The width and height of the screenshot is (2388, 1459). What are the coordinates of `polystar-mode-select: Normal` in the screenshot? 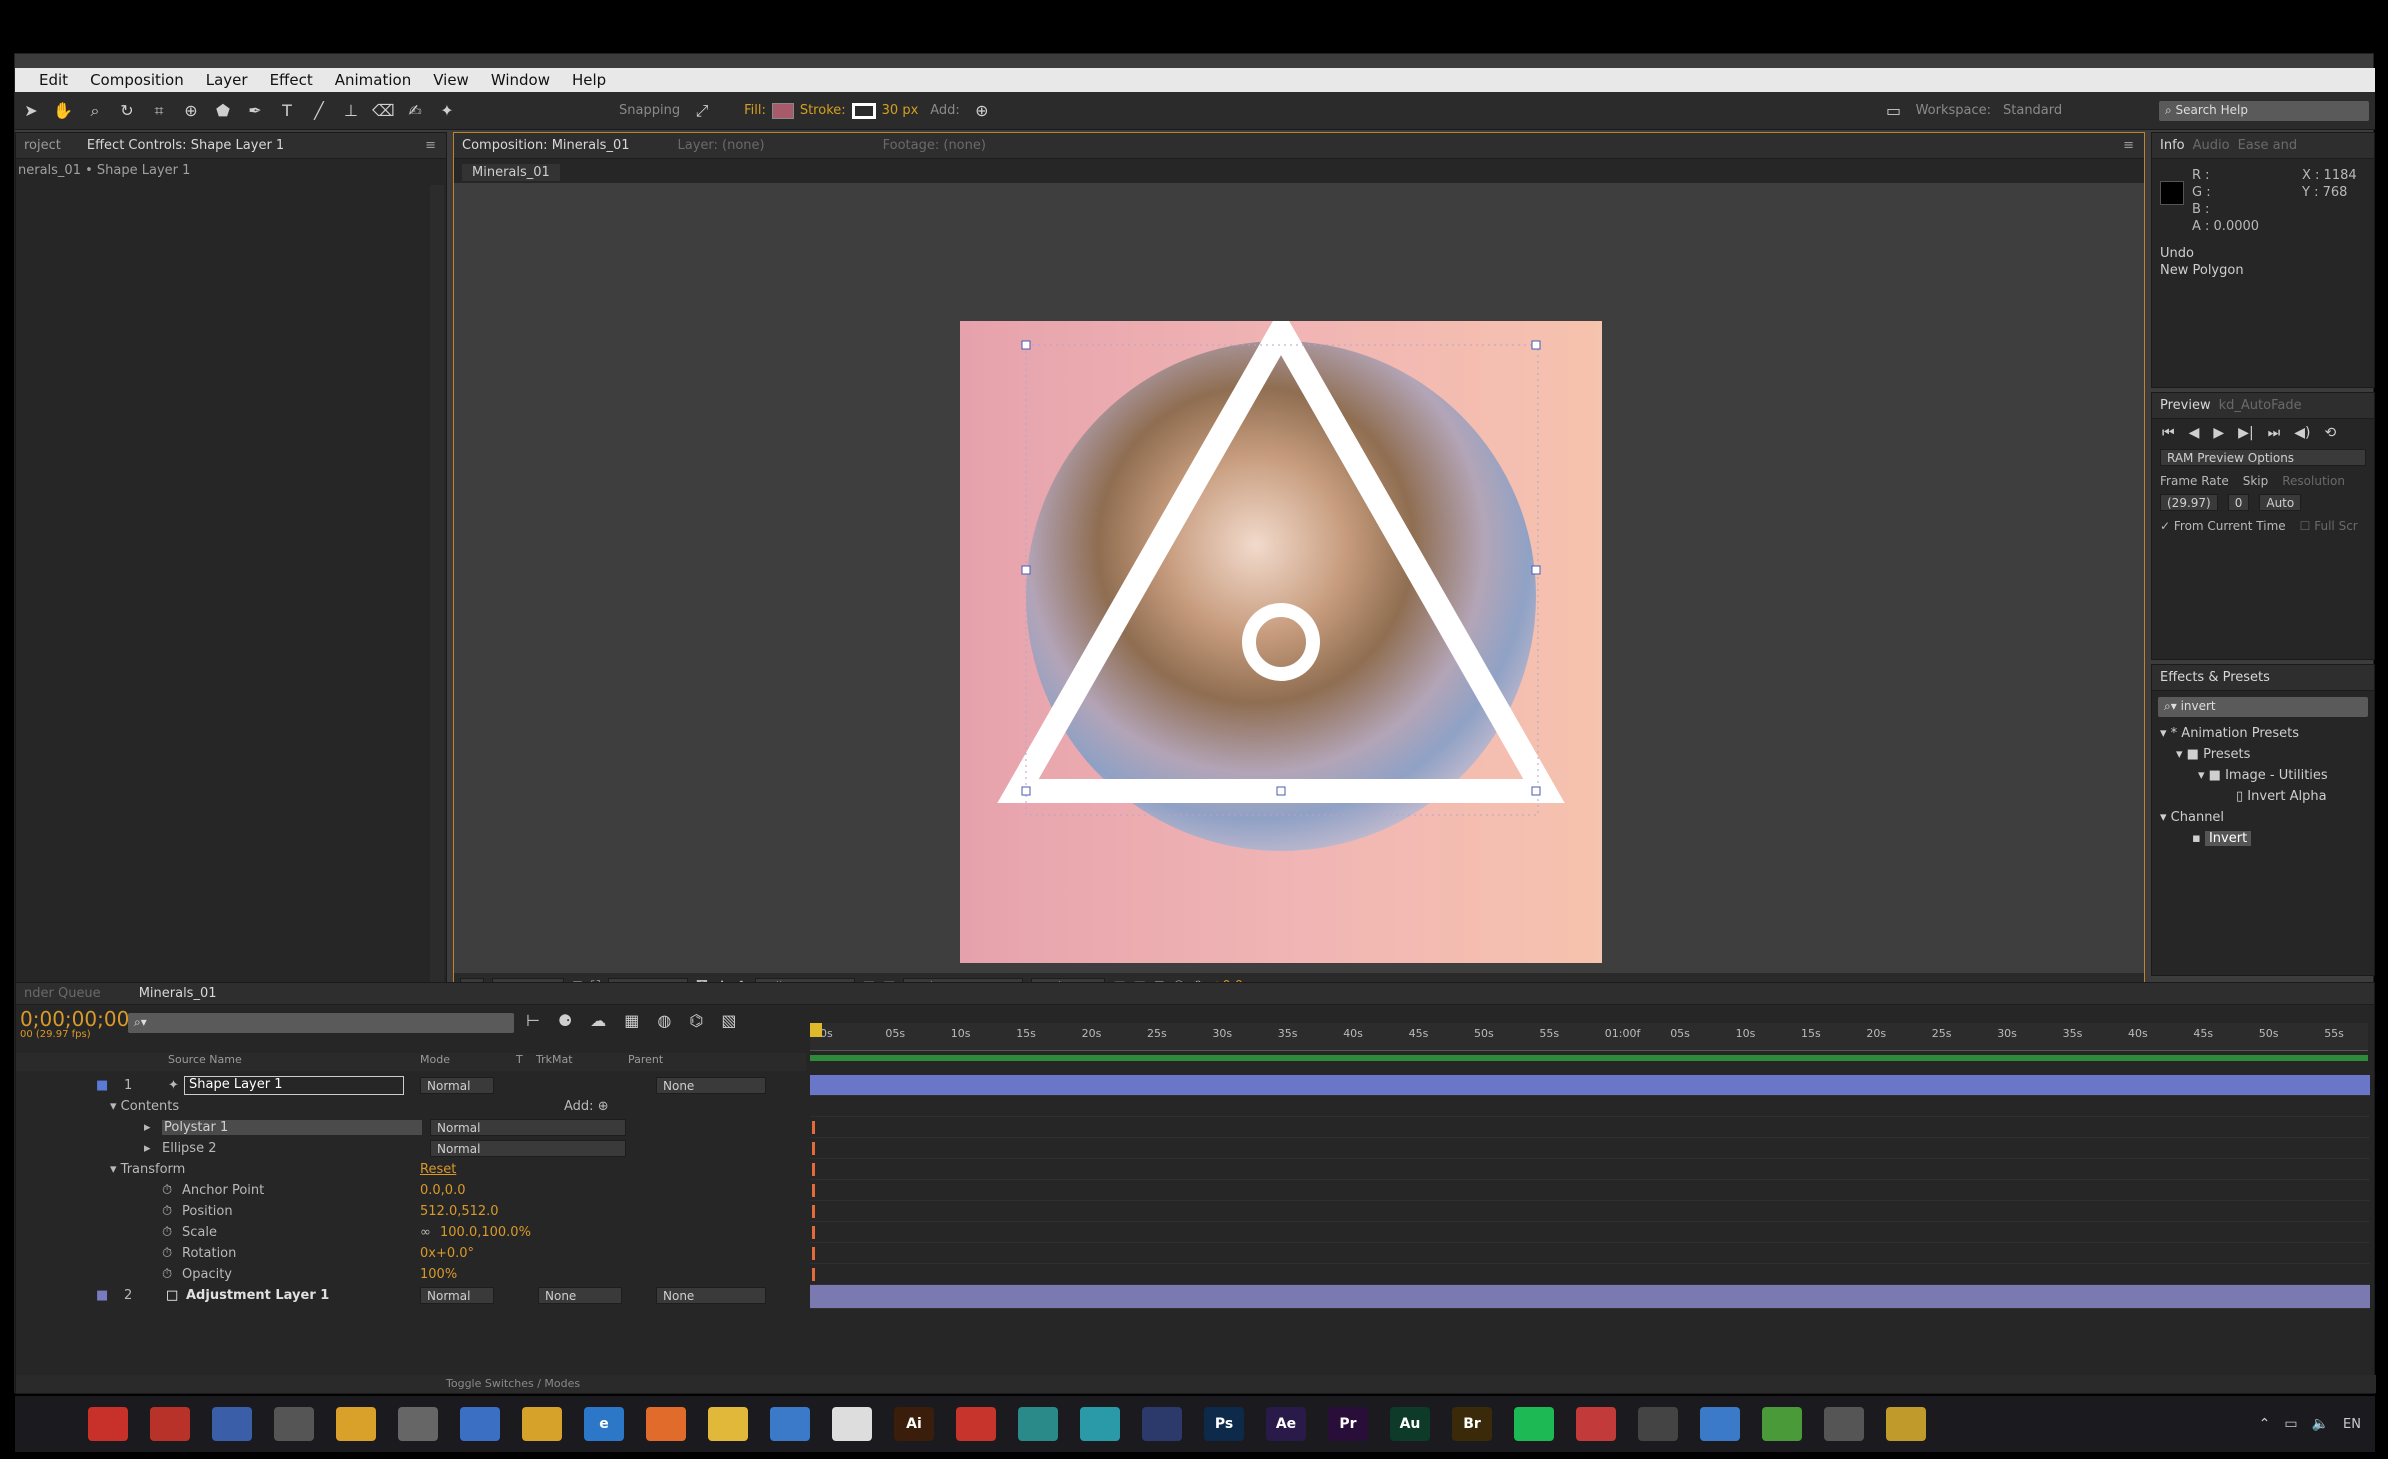 It's located at (528, 1127).